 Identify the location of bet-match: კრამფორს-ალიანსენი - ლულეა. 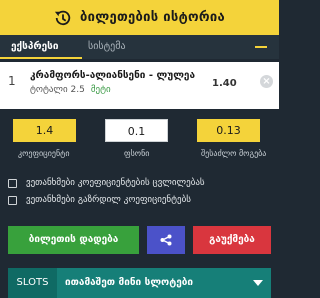
(113, 75).